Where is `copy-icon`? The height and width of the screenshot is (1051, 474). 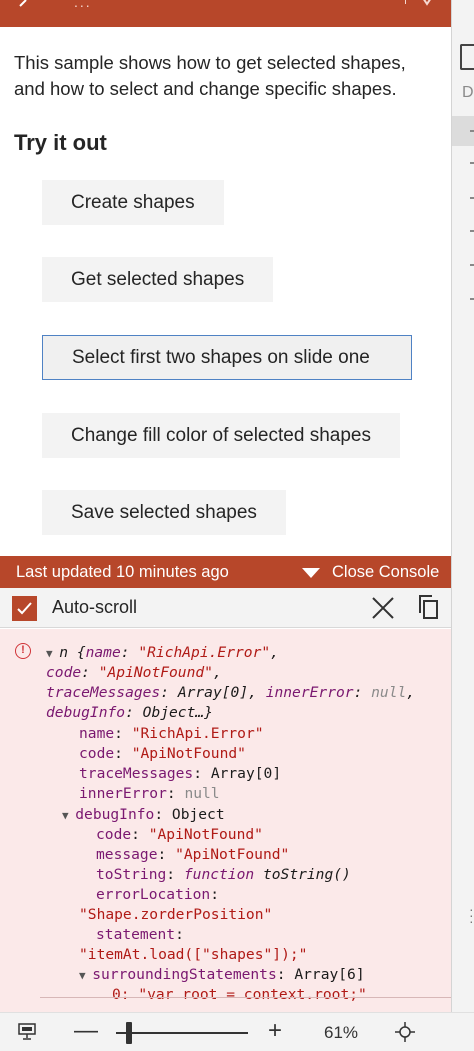 copy-icon is located at coordinates (428, 607).